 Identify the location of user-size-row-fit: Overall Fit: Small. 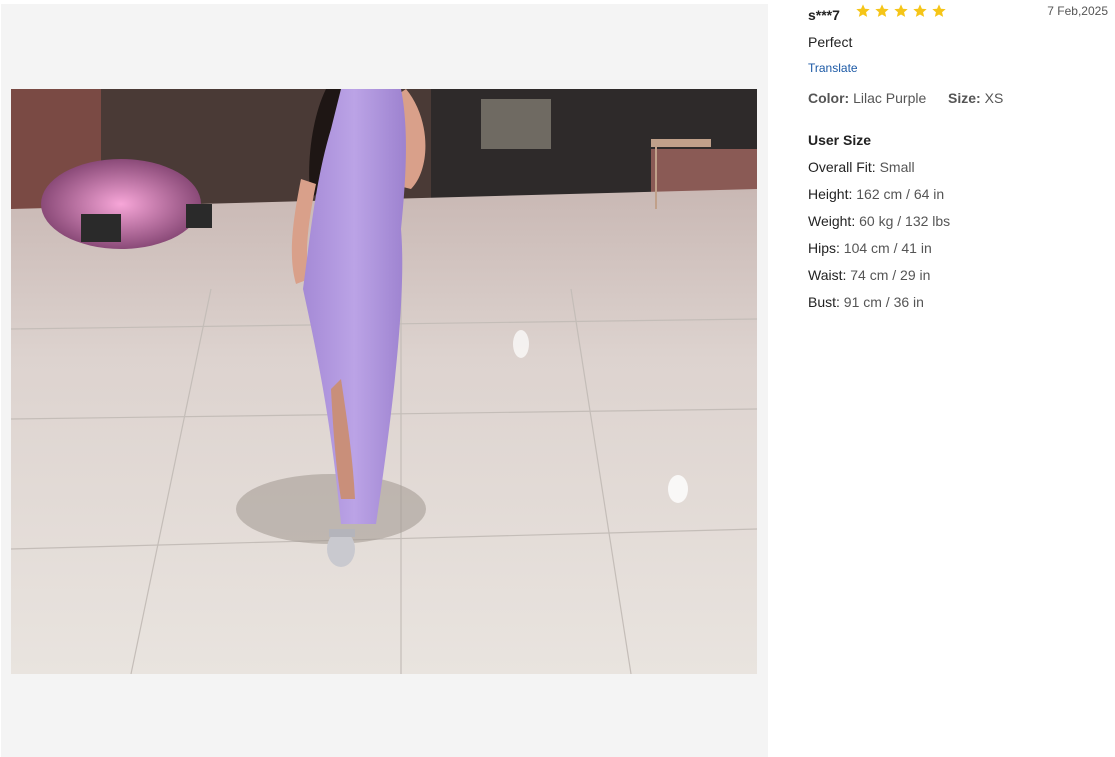
(879, 172).